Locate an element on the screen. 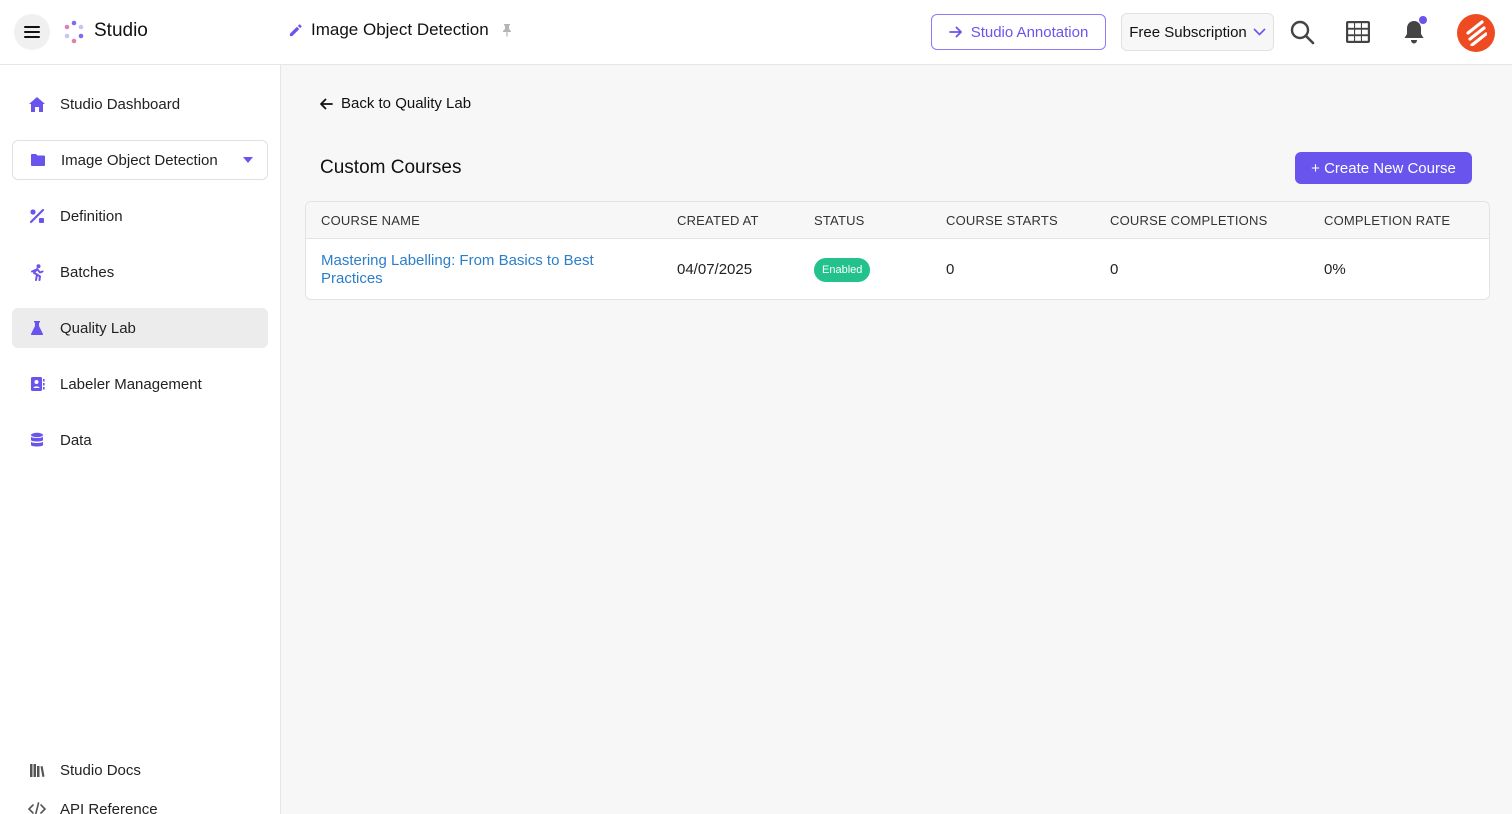 The image size is (1512, 814). hamburger-menu-button is located at coordinates (32, 32).